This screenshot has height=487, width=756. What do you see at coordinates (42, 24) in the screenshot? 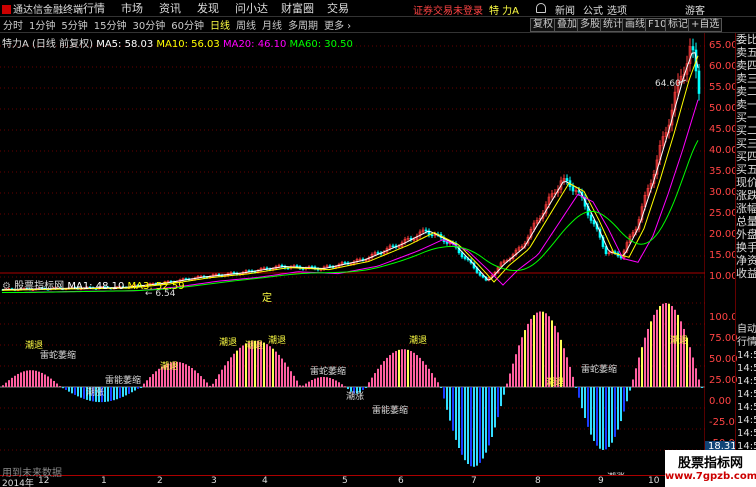
I see `period-1min: 1分钟` at bounding box center [42, 24].